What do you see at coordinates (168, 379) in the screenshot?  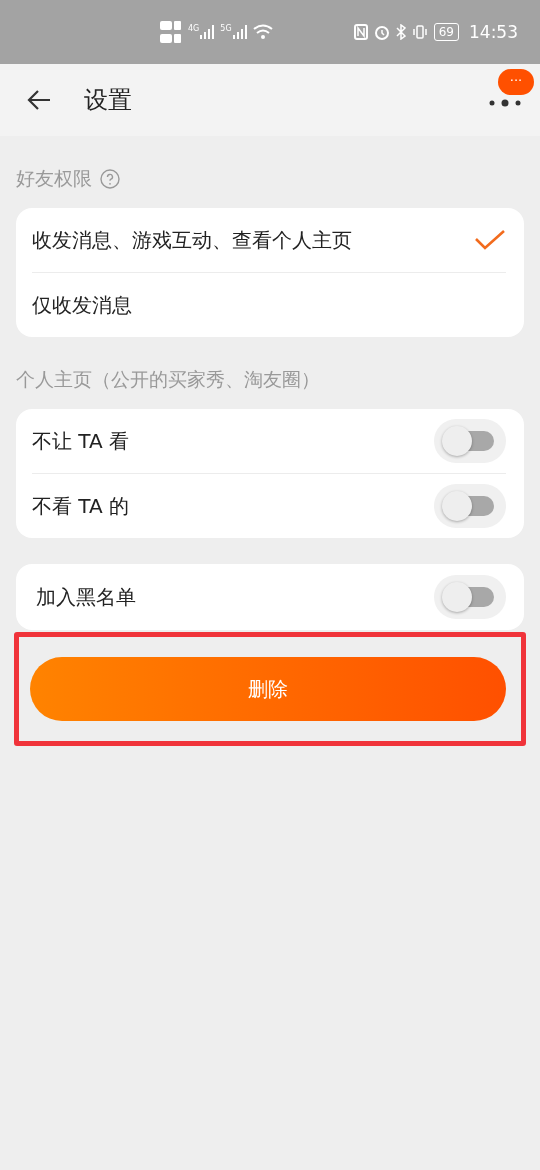 I see `section-label: 个人主页（公开的买家秀、淘友圈）` at bounding box center [168, 379].